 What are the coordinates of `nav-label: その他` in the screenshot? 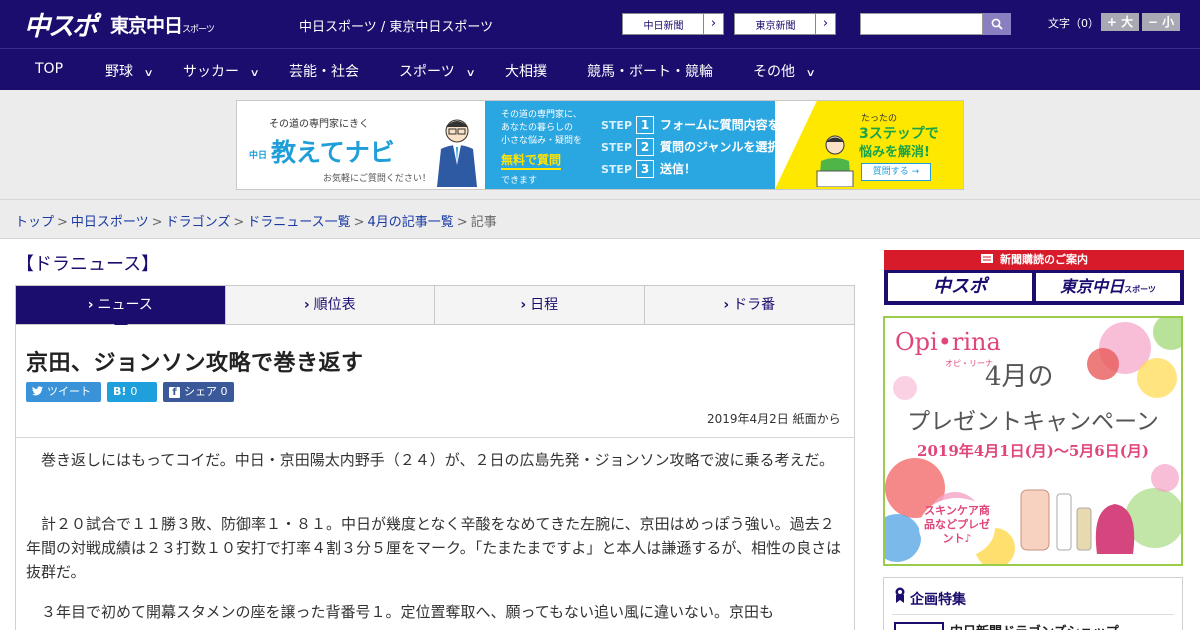 It's located at (774, 72).